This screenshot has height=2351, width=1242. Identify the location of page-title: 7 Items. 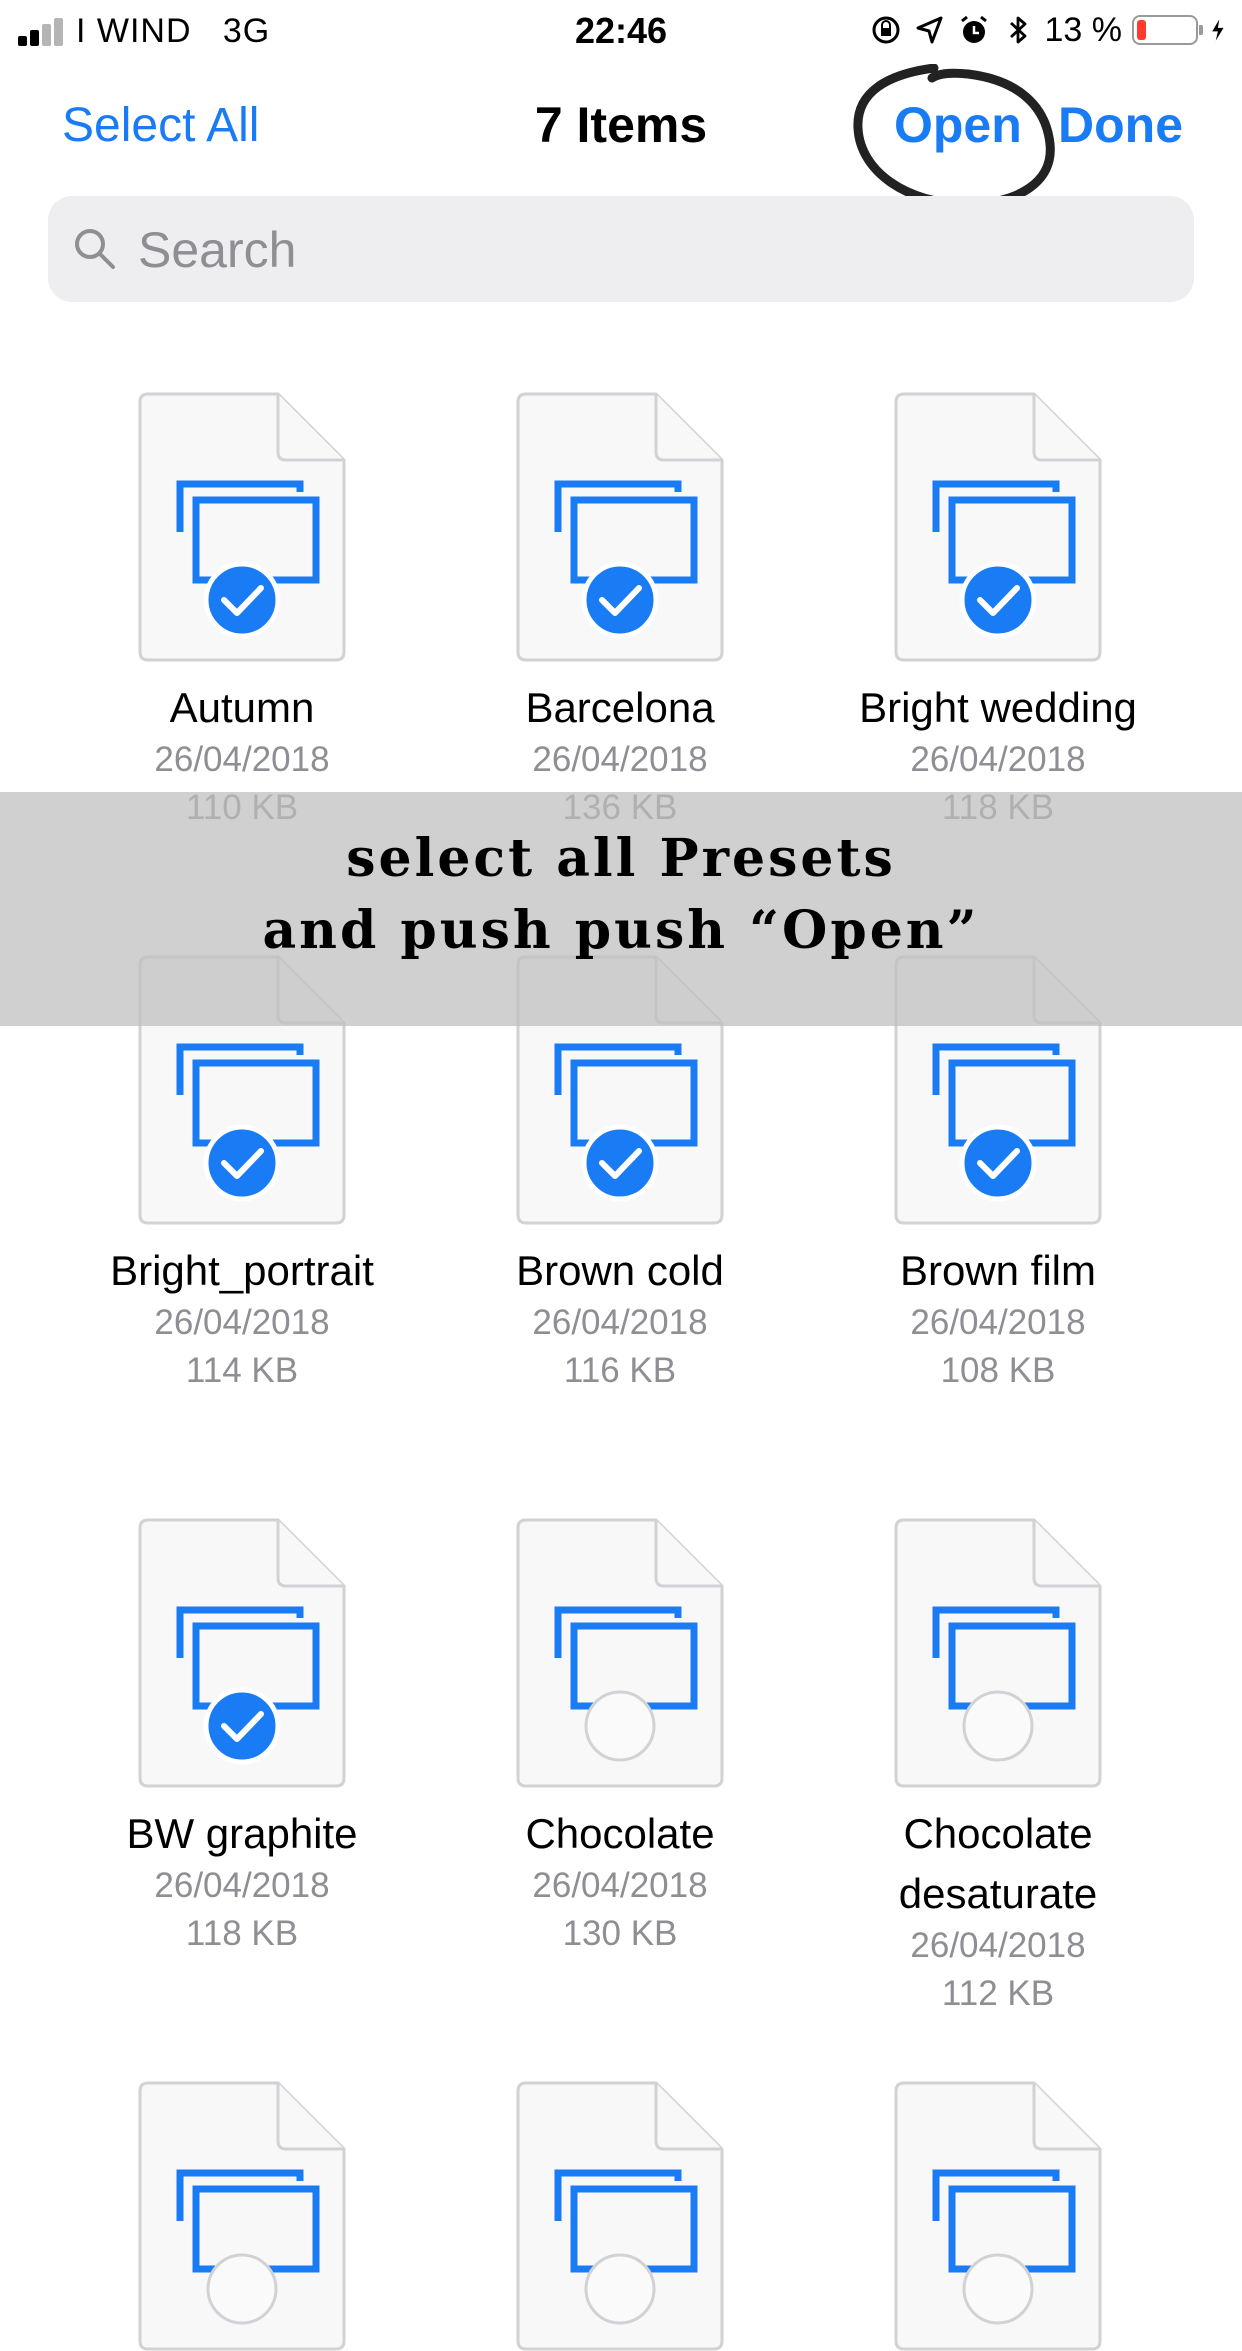
(621, 125).